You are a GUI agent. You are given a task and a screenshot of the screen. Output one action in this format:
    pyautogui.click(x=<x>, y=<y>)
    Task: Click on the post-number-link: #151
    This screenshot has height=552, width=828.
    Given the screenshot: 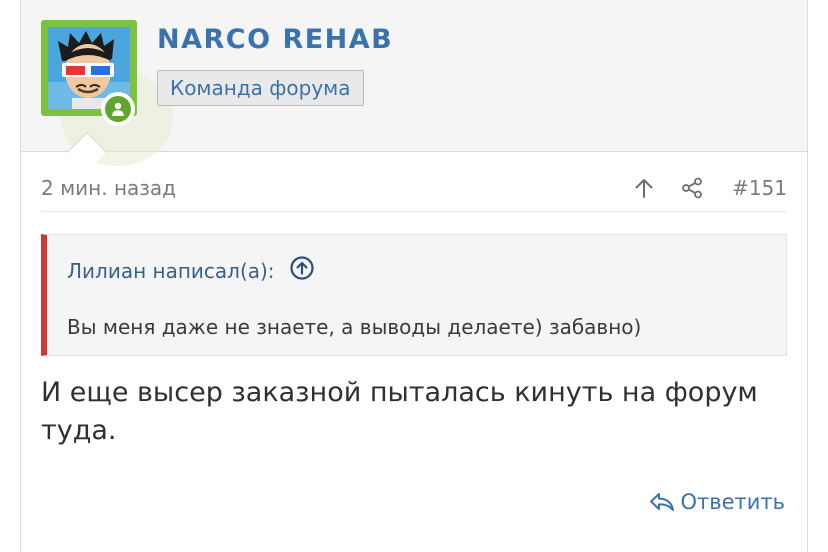 What is the action you would take?
    pyautogui.click(x=759, y=188)
    